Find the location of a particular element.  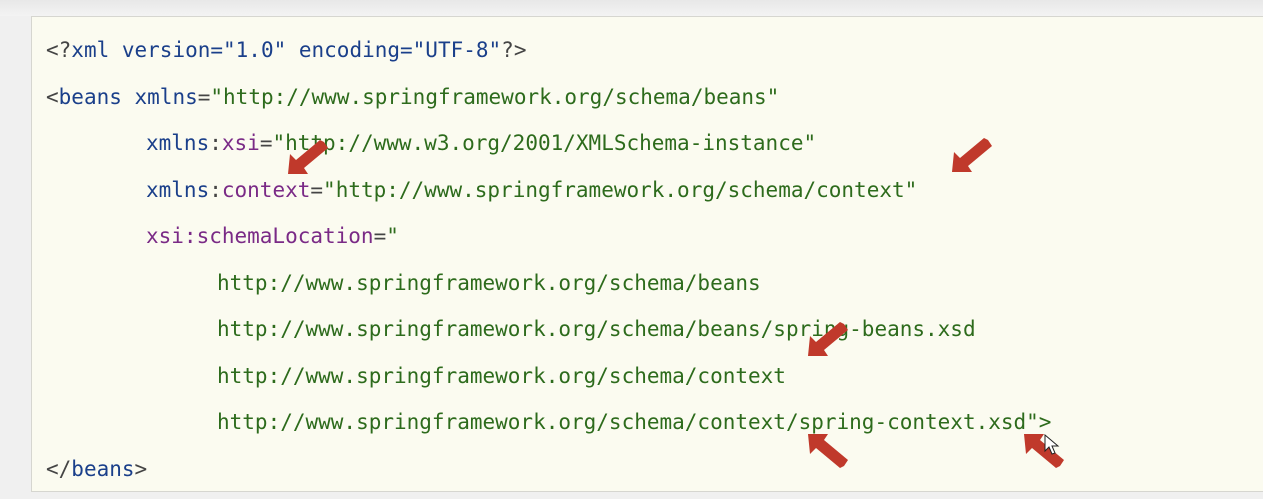

pi-attributes: version="1.0" encoding="UTF-8" is located at coordinates (305, 50).